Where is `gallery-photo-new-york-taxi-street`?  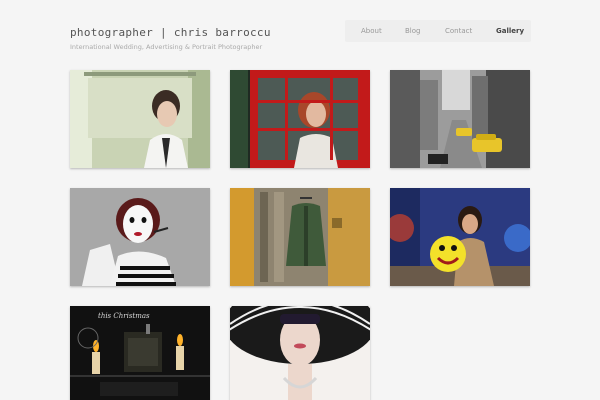
gallery-photo-new-york-taxi-street is located at coordinates (460, 119).